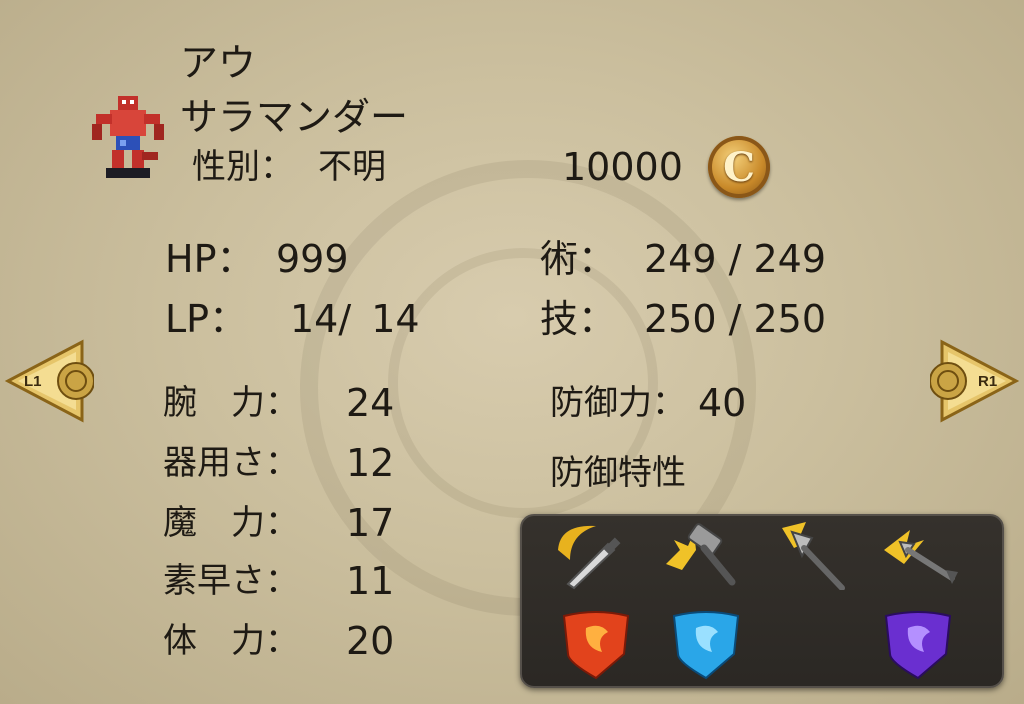 This screenshot has width=1024, height=704. Describe the element at coordinates (231, 463) in the screenshot. I see `dex-label: 器用さ：` at that location.